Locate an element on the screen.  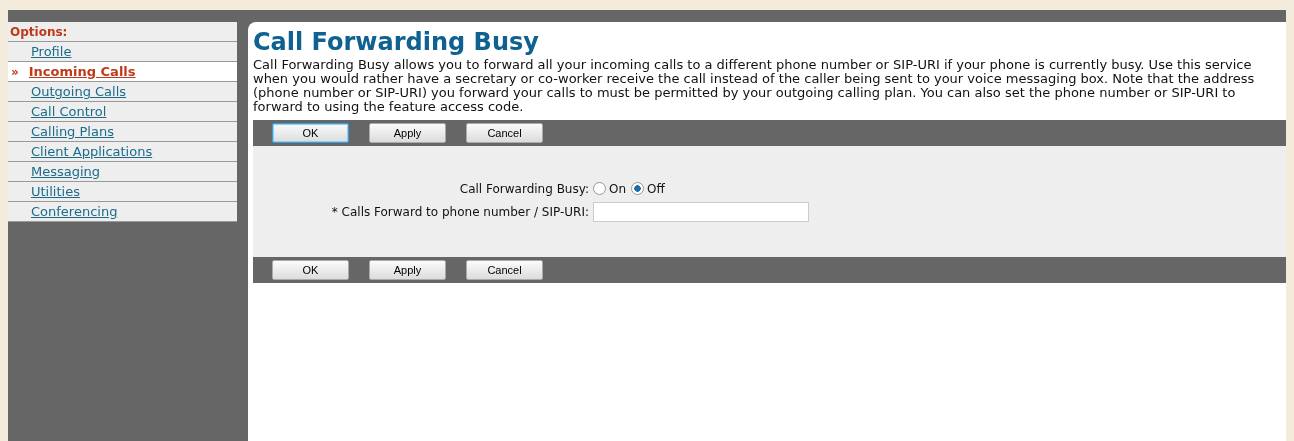
current-marker: » is located at coordinates (15, 71).